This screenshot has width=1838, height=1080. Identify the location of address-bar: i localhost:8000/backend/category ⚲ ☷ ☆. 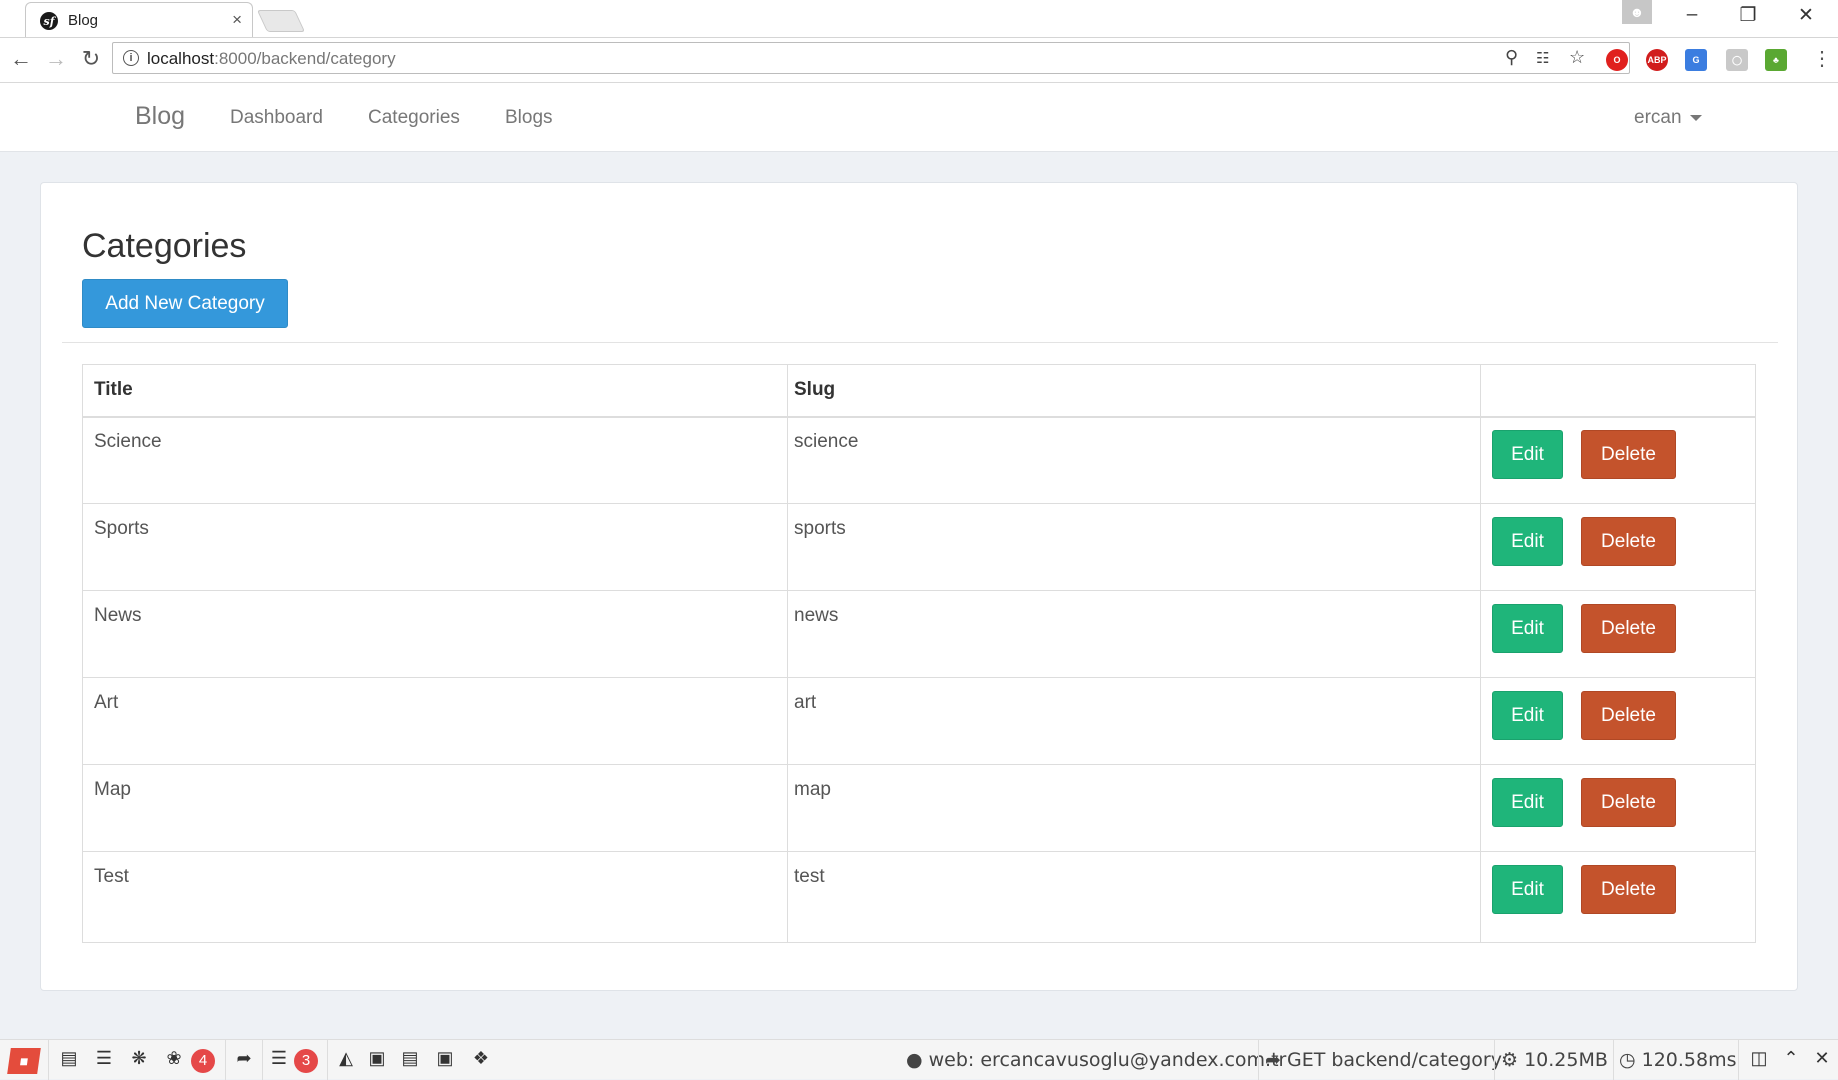
(871, 58).